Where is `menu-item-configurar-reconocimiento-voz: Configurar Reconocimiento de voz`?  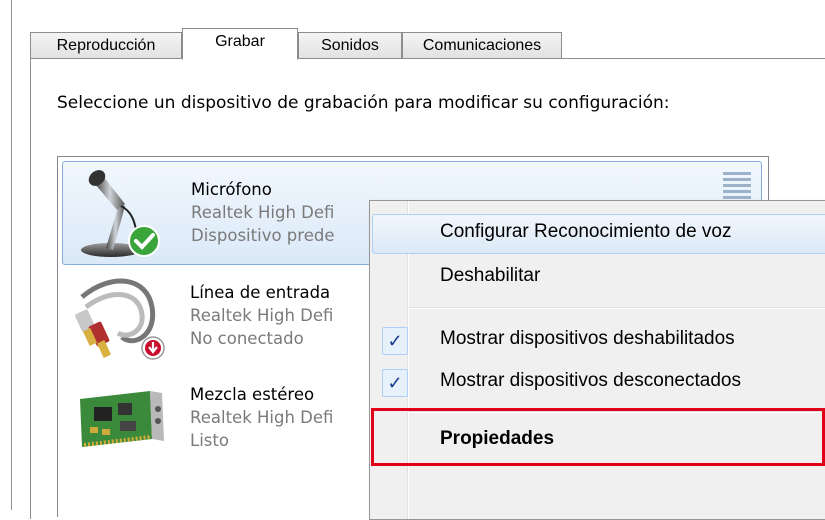
menu-item-configurar-reconocimiento-voz: Configurar Reconocimiento de voz is located at coordinates (598, 234).